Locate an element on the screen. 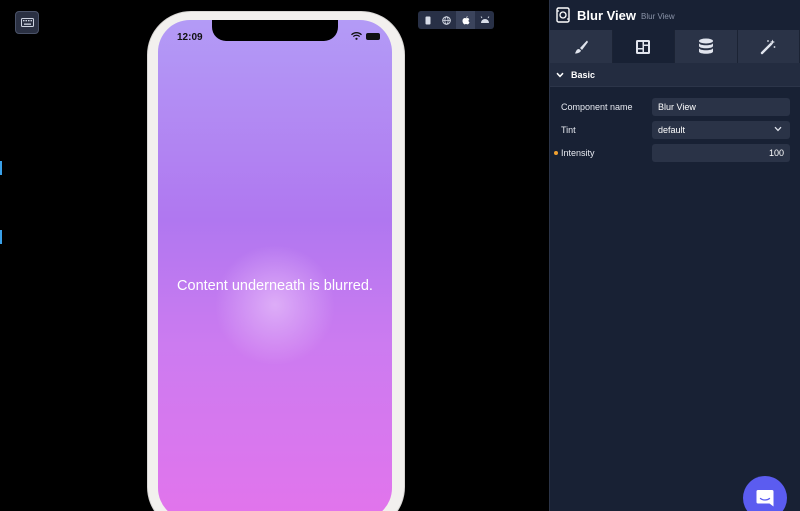 This screenshot has width=800, height=511. tab-interactions is located at coordinates (768, 46).